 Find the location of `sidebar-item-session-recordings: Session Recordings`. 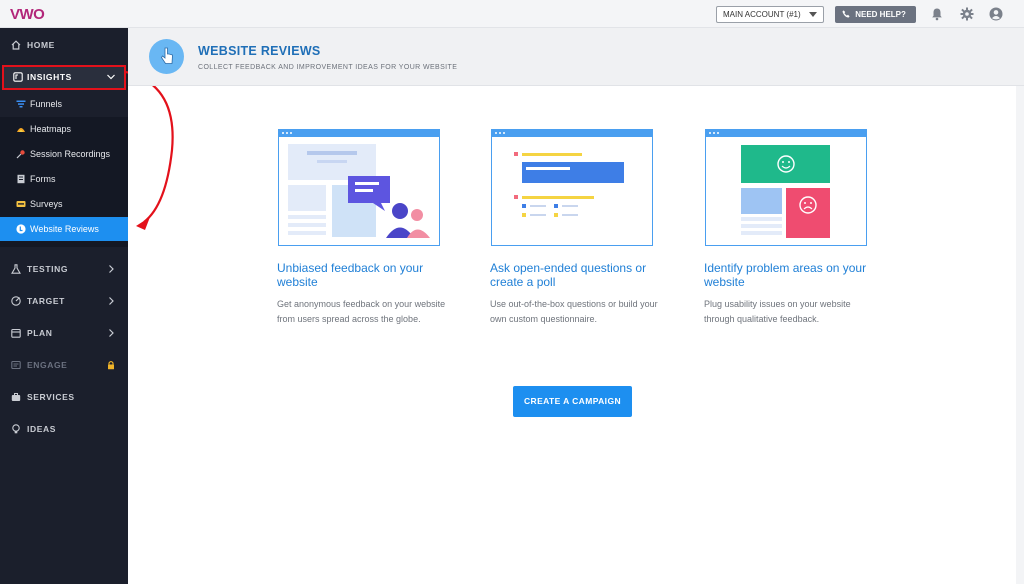

sidebar-item-session-recordings: Session Recordings is located at coordinates (64, 154).